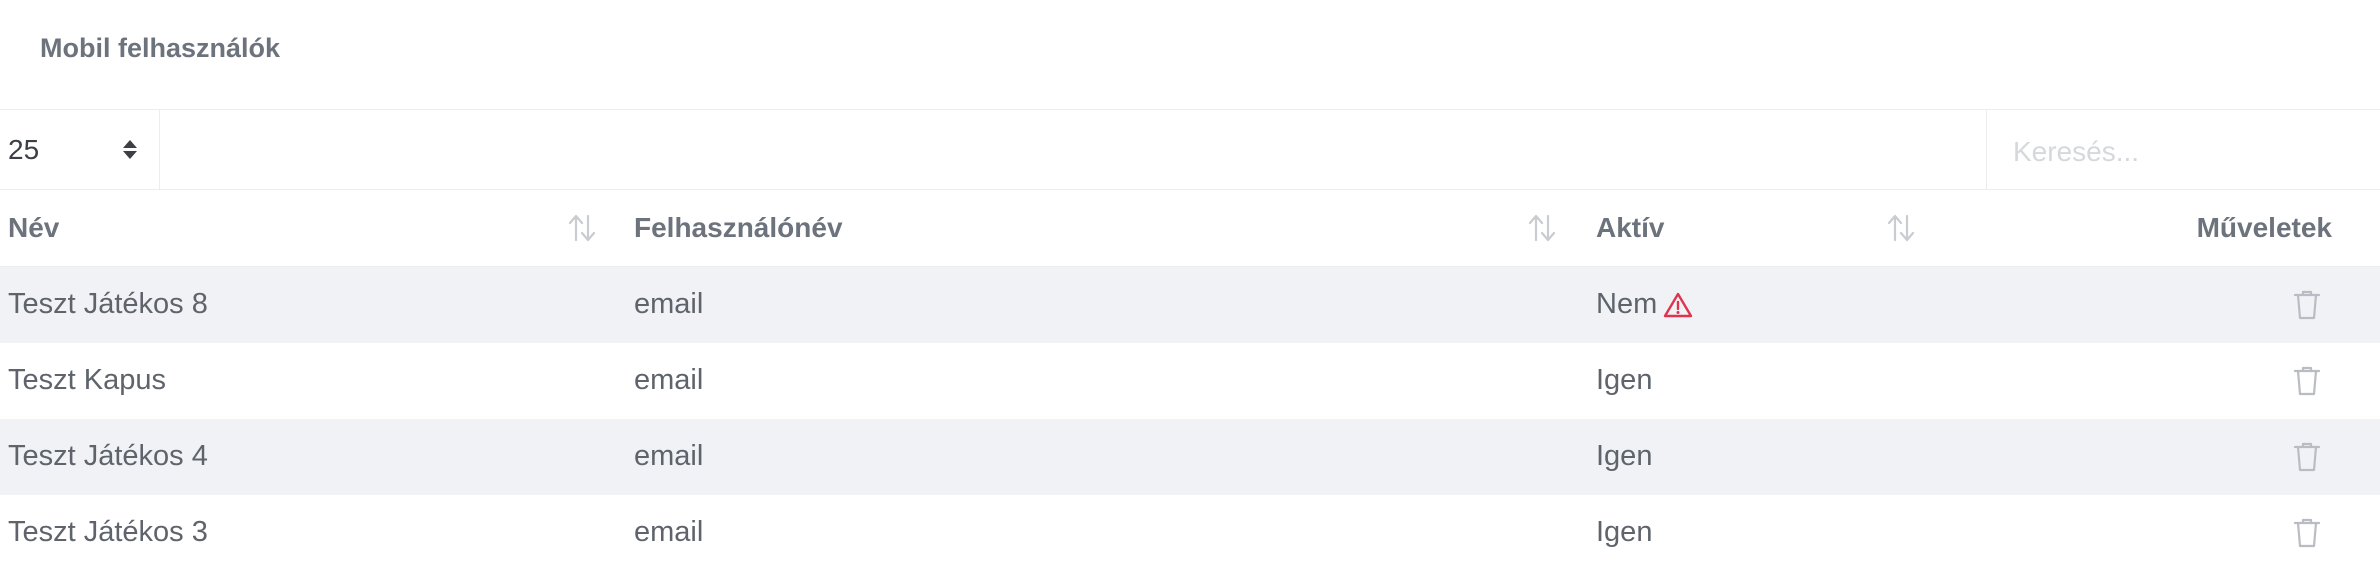  What do you see at coordinates (1769, 228) in the screenshot?
I see `column-header-active: Aktív` at bounding box center [1769, 228].